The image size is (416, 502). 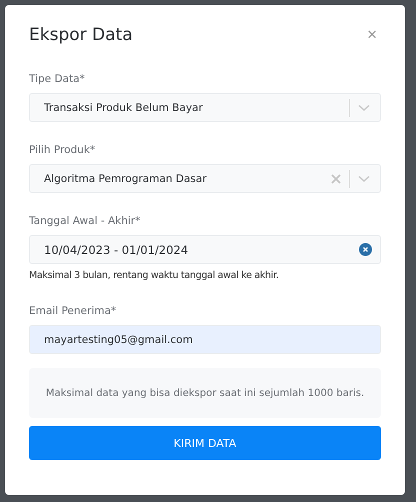 What do you see at coordinates (126, 178) in the screenshot?
I see `select-value: Algoritma Pemrograman Dasar` at bounding box center [126, 178].